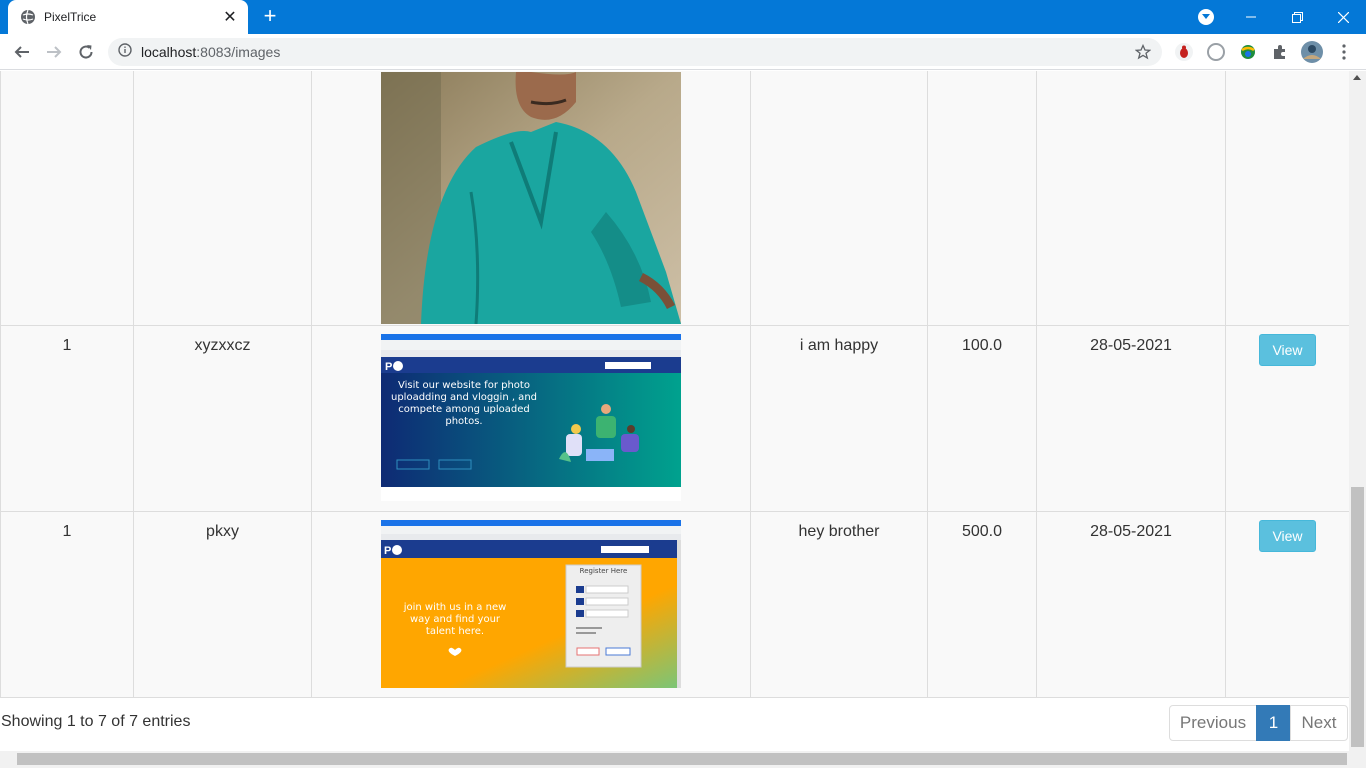  Describe the element at coordinates (683, 17) in the screenshot. I see `browser-tab-bar: PixelTrice ✕ +` at that location.